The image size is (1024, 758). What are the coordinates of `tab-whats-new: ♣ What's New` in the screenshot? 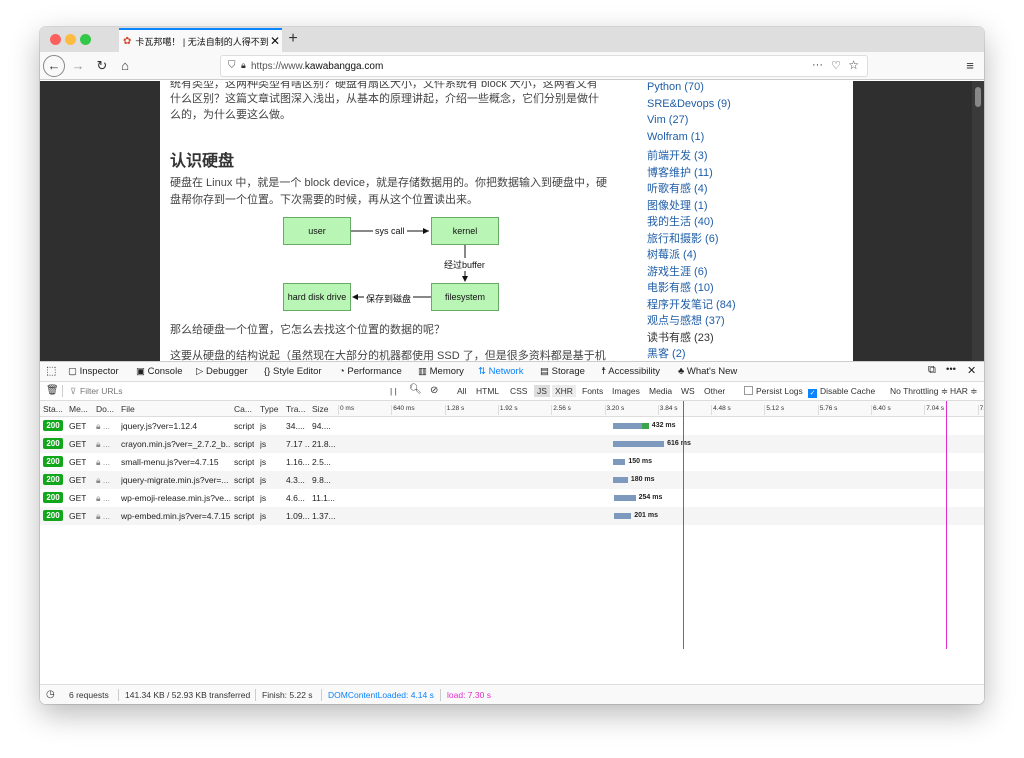 It's located at (707, 371).